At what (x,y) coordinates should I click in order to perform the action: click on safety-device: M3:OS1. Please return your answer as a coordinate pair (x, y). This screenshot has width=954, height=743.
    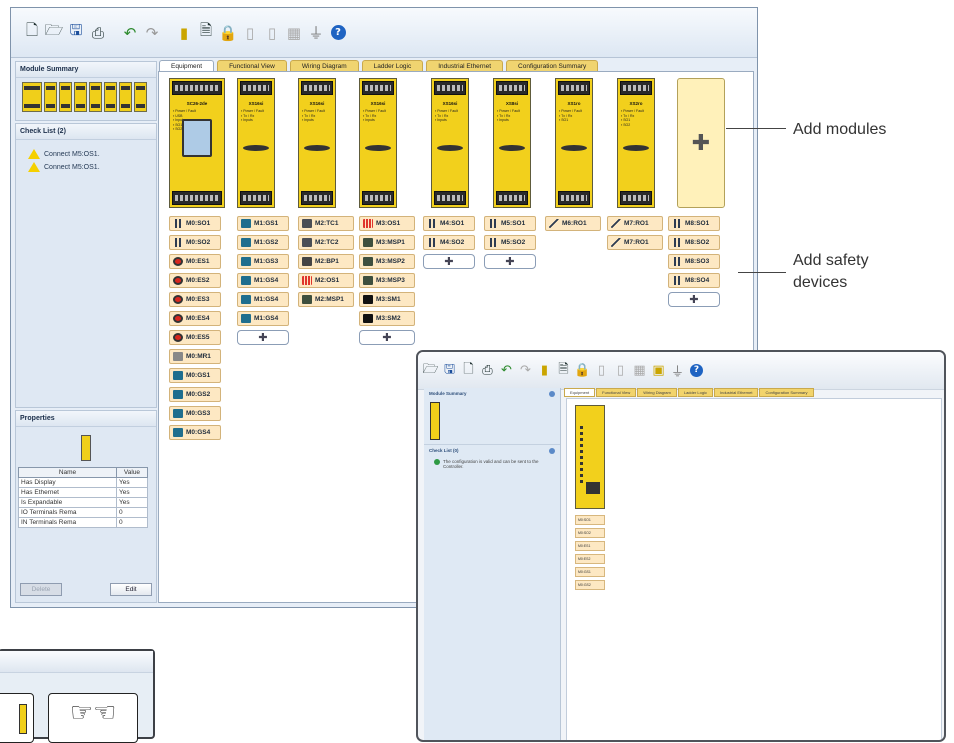
    Looking at the image, I should click on (387, 223).